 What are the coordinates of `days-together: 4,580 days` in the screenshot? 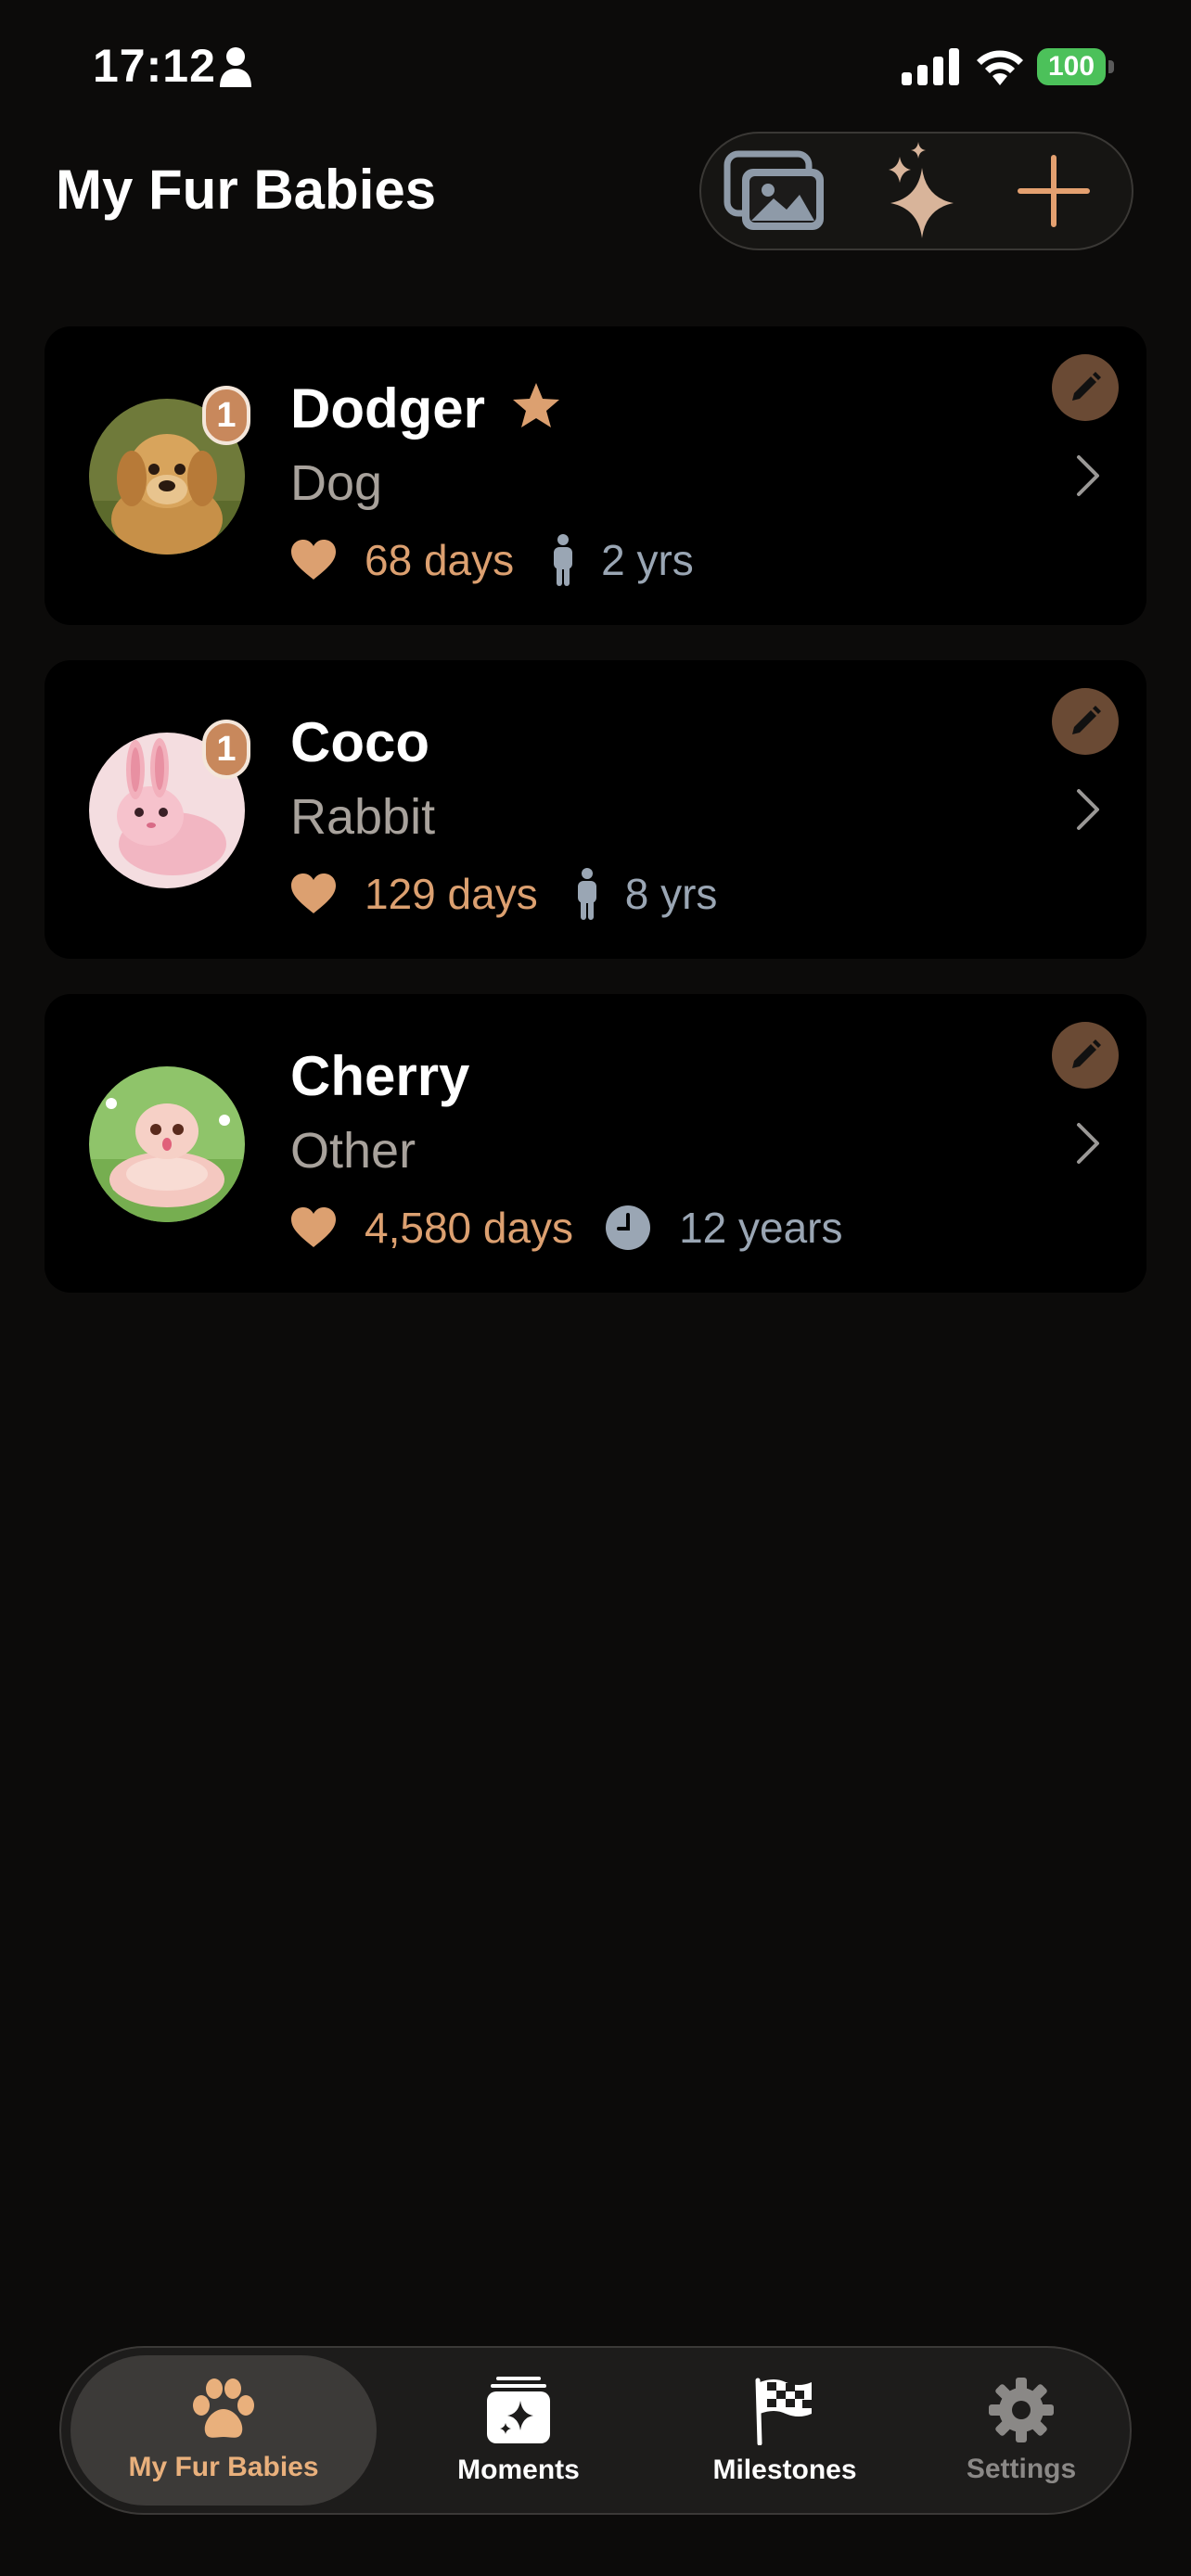 It's located at (469, 1228).